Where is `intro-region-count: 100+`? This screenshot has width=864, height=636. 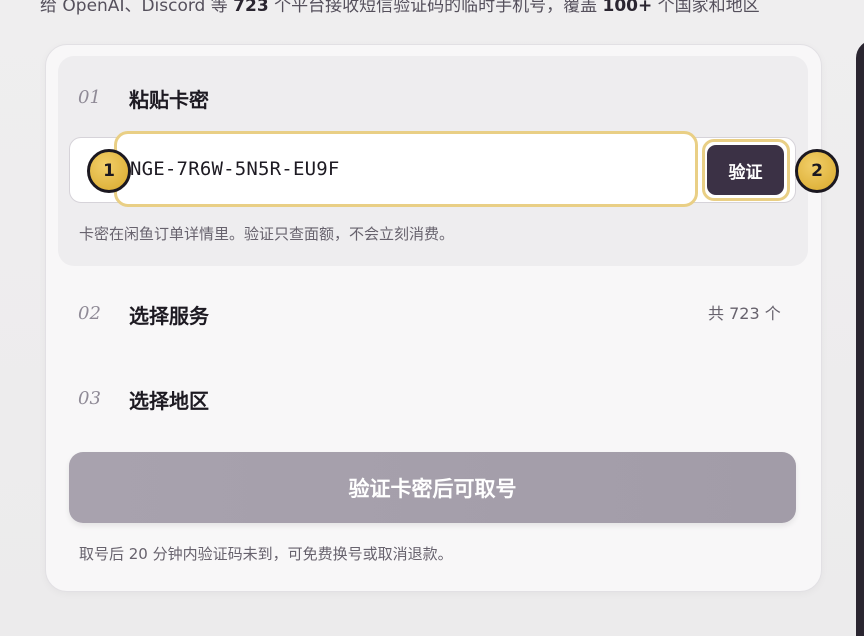 intro-region-count: 100+ is located at coordinates (627, 8).